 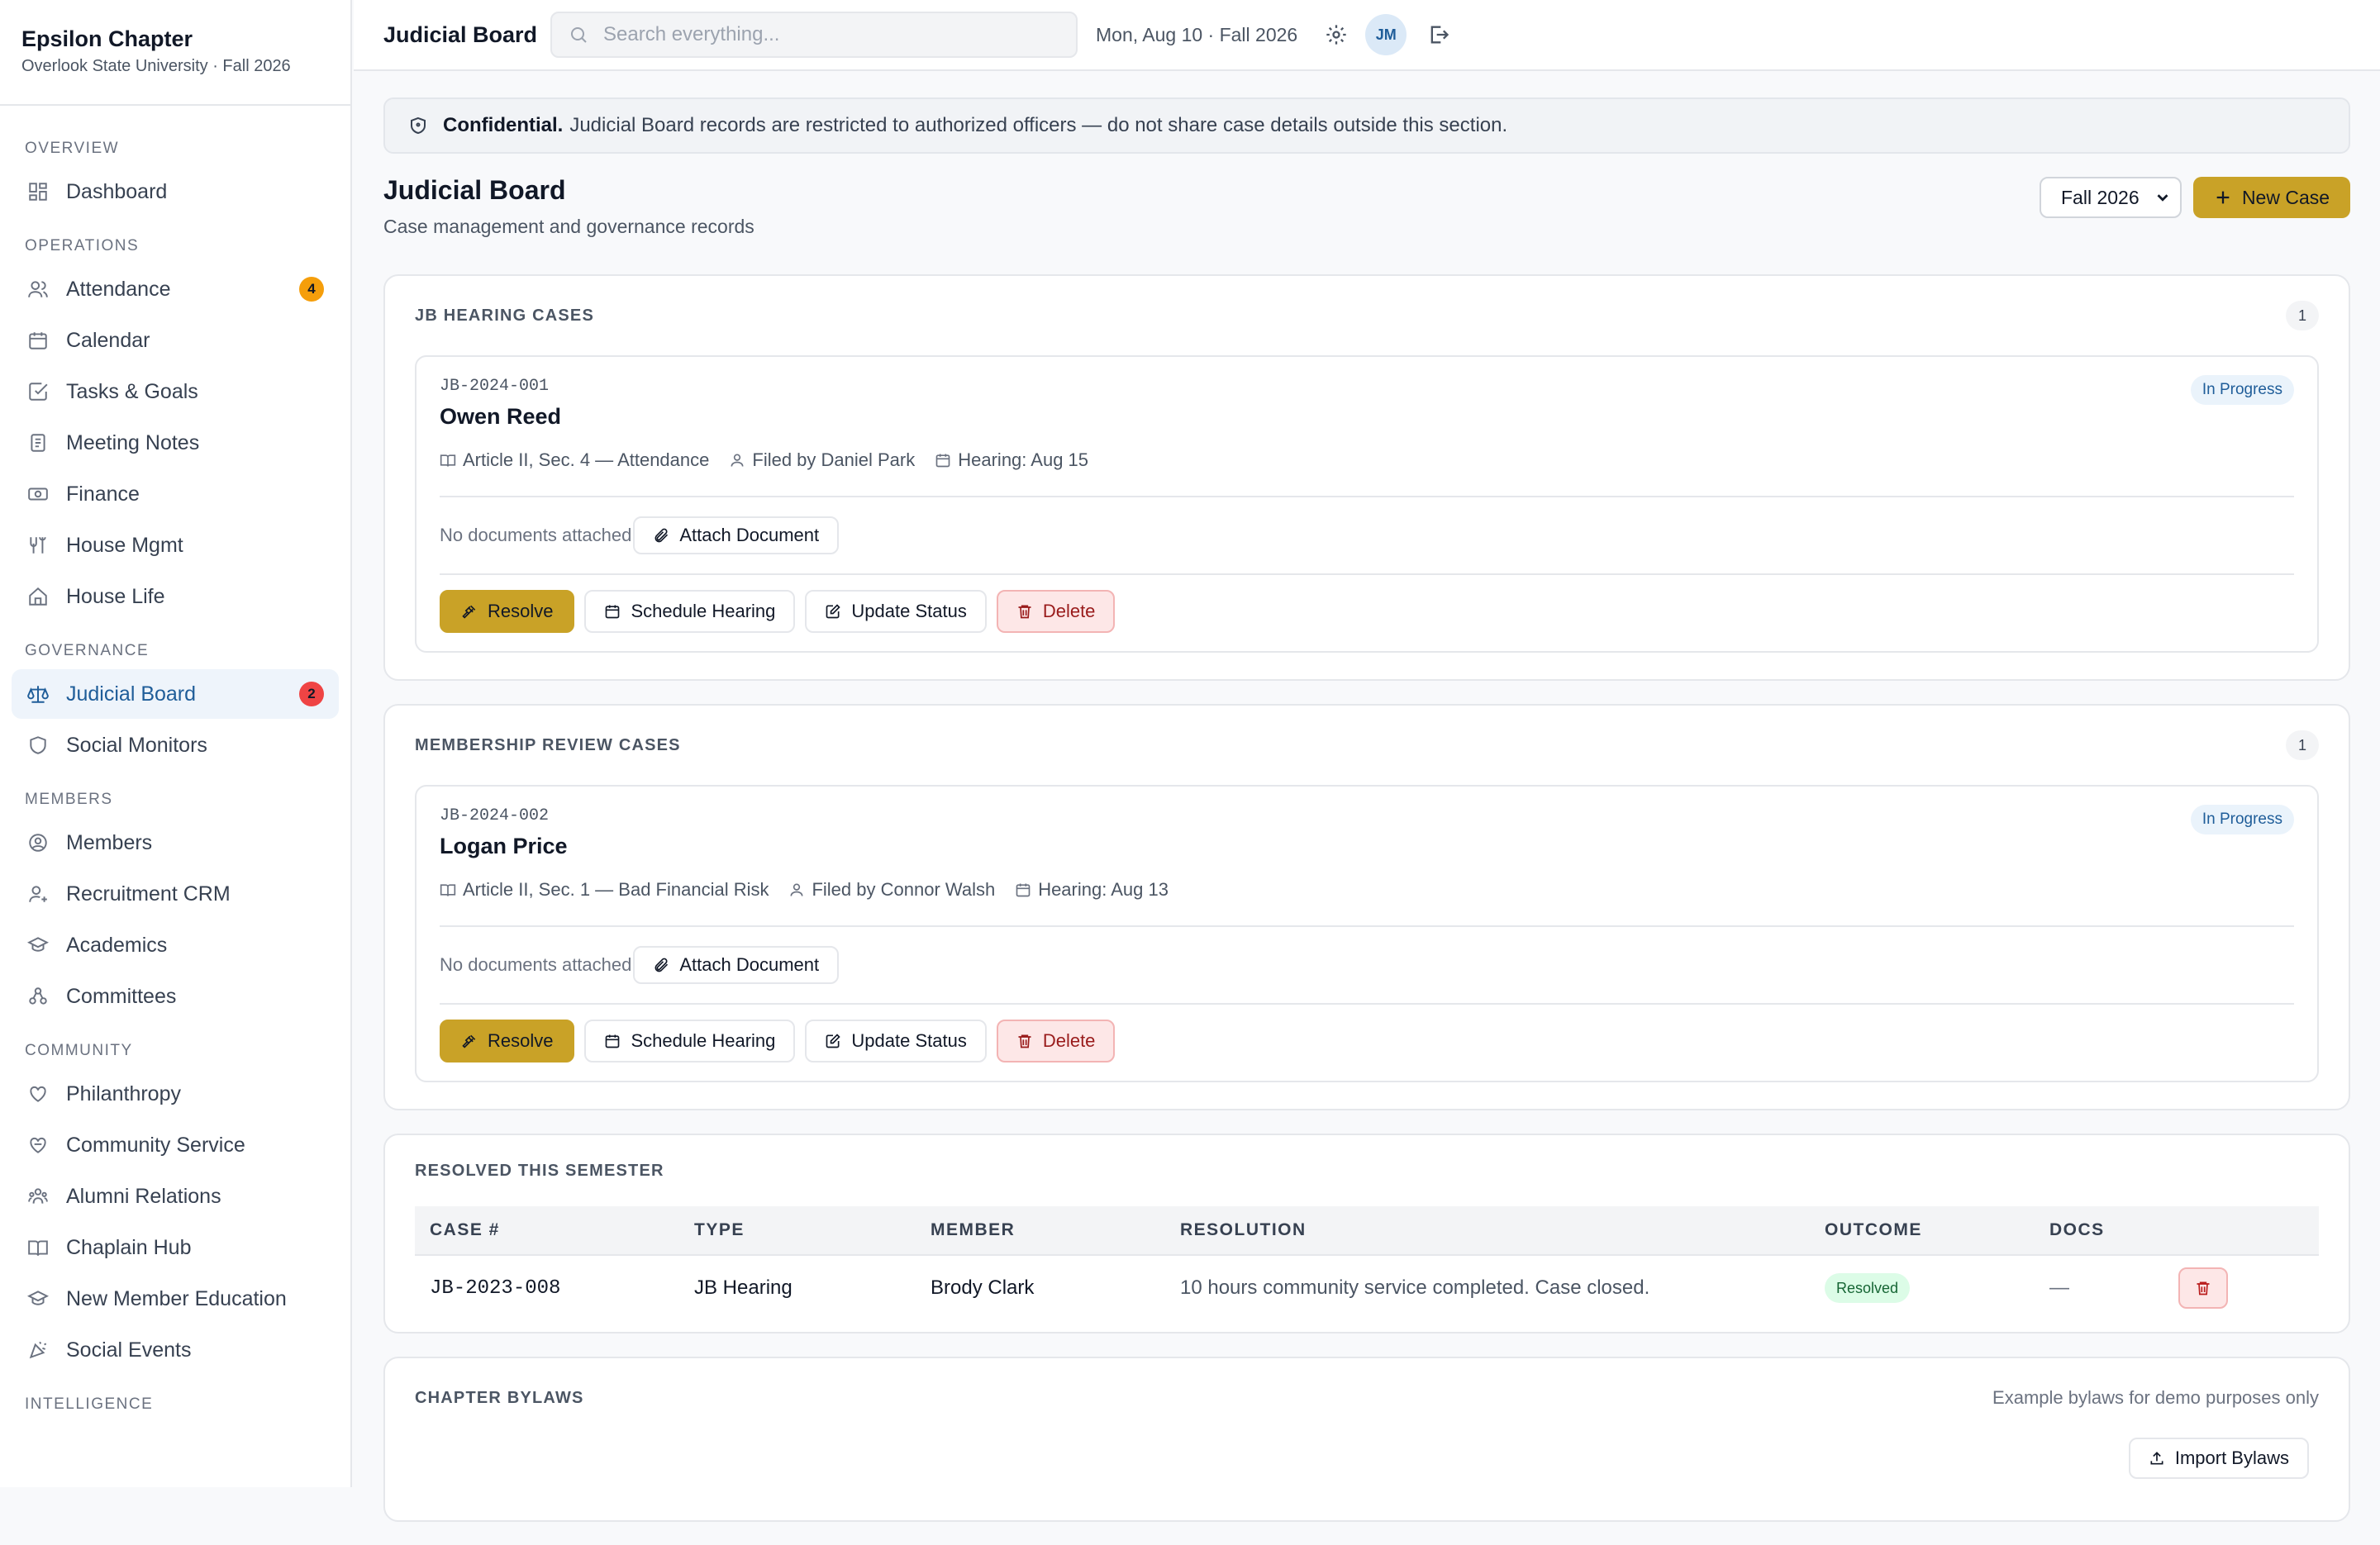 I want to click on attach-document-label: Attach Document, so click(x=749, y=535).